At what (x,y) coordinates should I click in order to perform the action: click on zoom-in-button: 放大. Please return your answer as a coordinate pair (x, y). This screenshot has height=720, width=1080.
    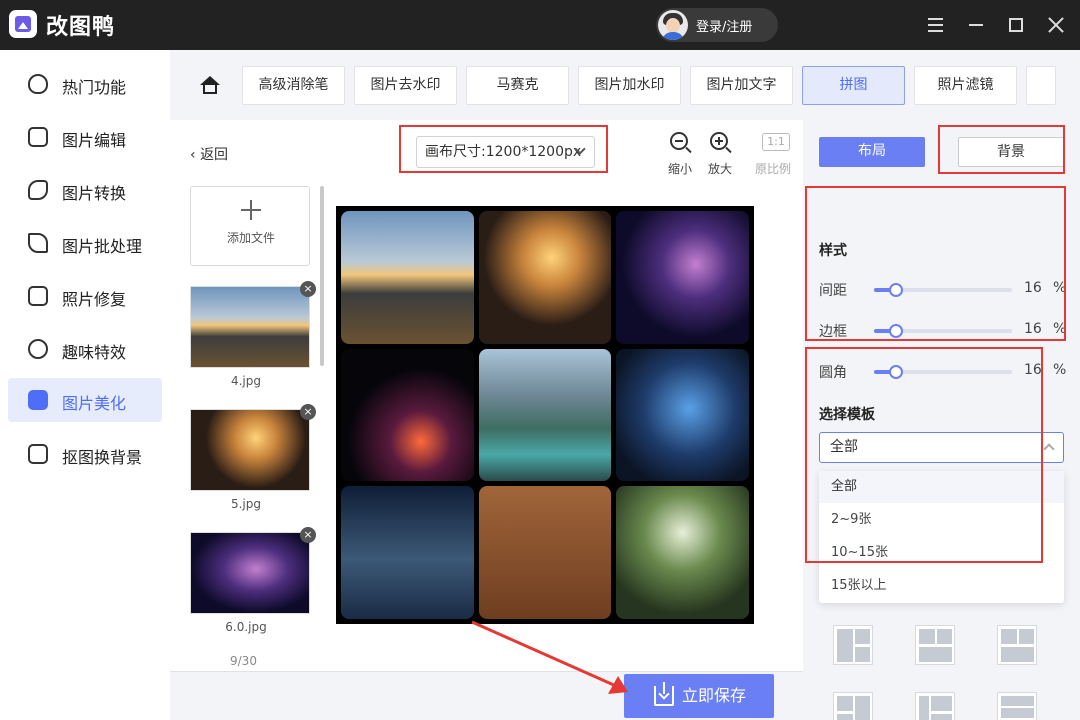
    Looking at the image, I should click on (720, 155).